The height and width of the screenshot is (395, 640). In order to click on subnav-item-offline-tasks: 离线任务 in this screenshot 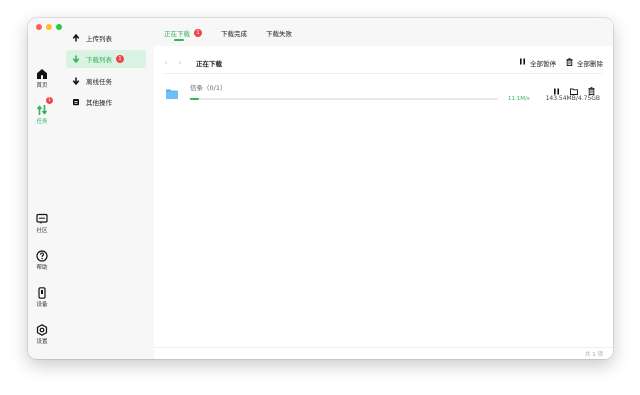, I will do `click(106, 81)`.